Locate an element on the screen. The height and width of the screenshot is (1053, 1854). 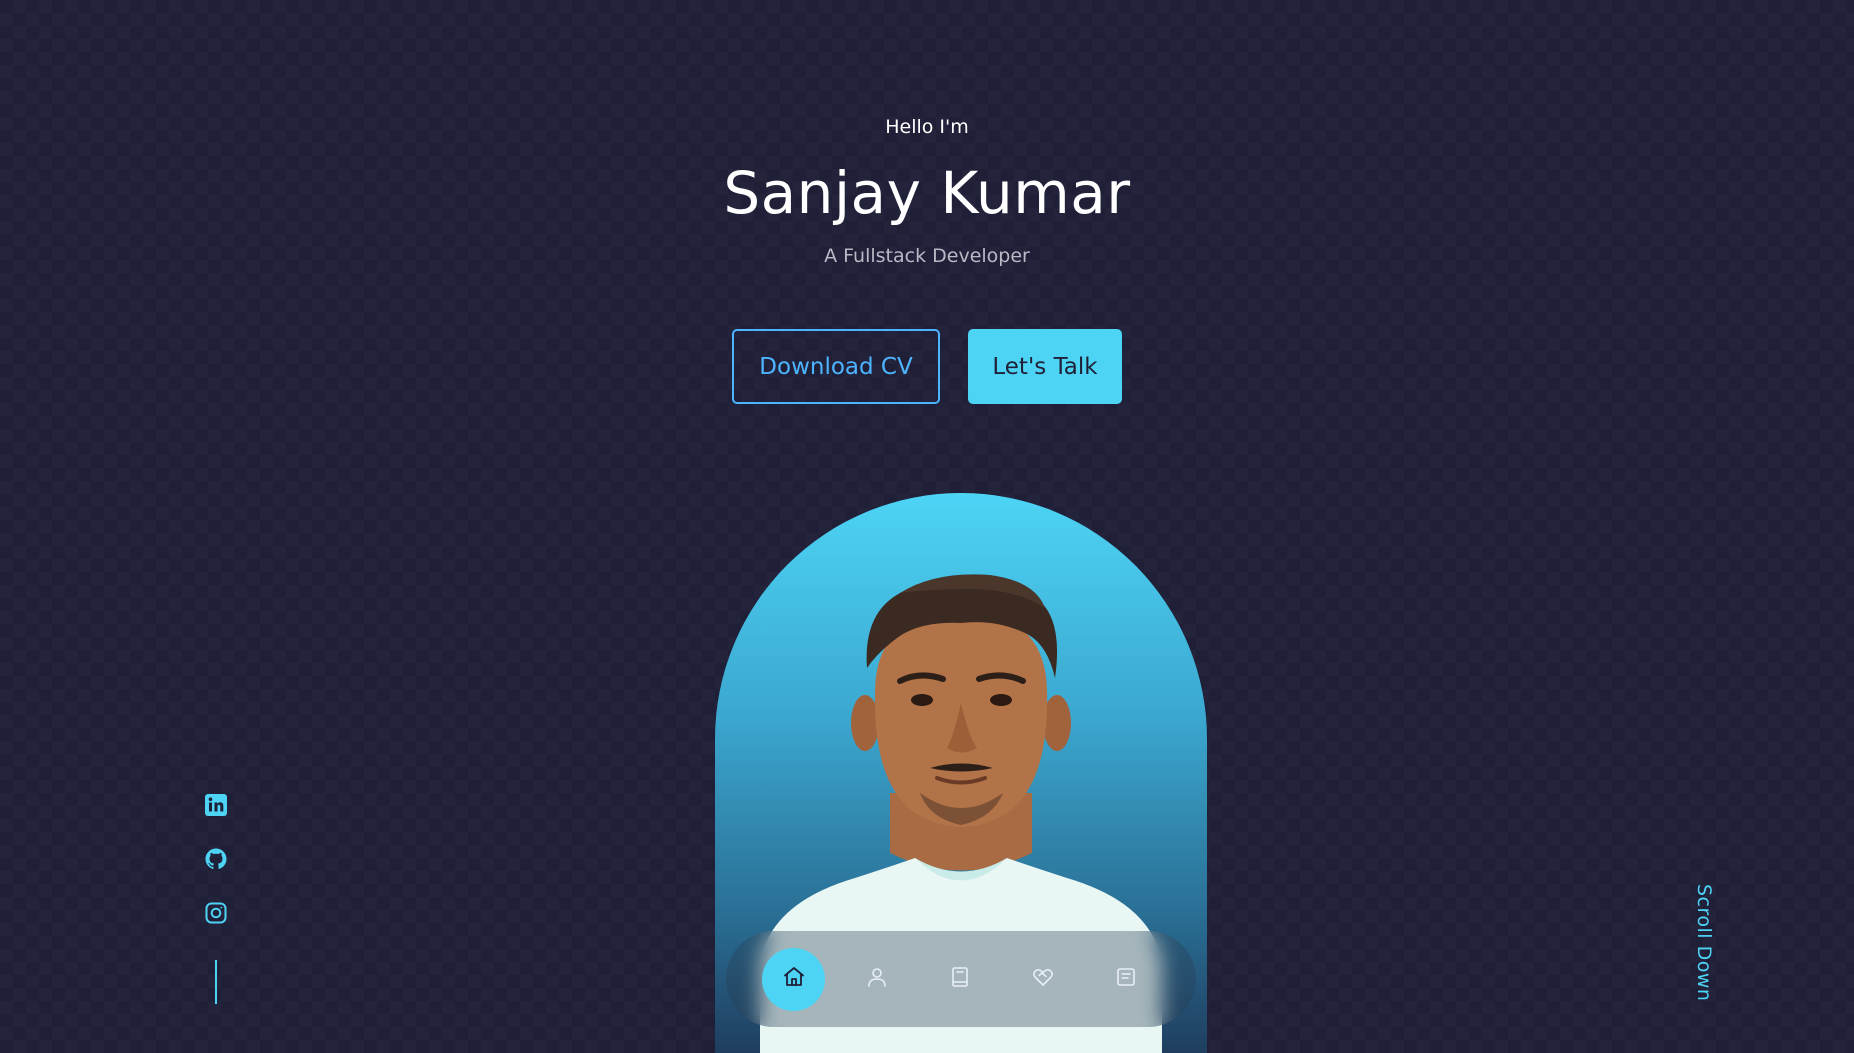
instagram-link is located at coordinates (216, 915).